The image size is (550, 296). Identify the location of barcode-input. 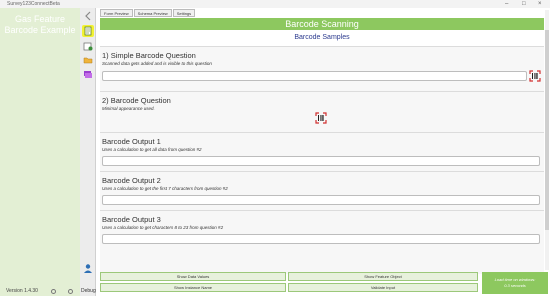
(314, 76).